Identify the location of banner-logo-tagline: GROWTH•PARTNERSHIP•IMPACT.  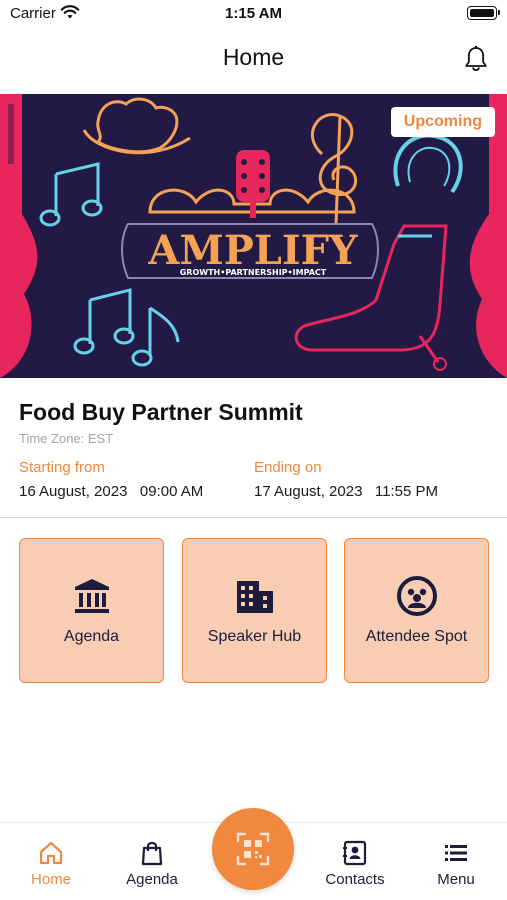
(253, 272).